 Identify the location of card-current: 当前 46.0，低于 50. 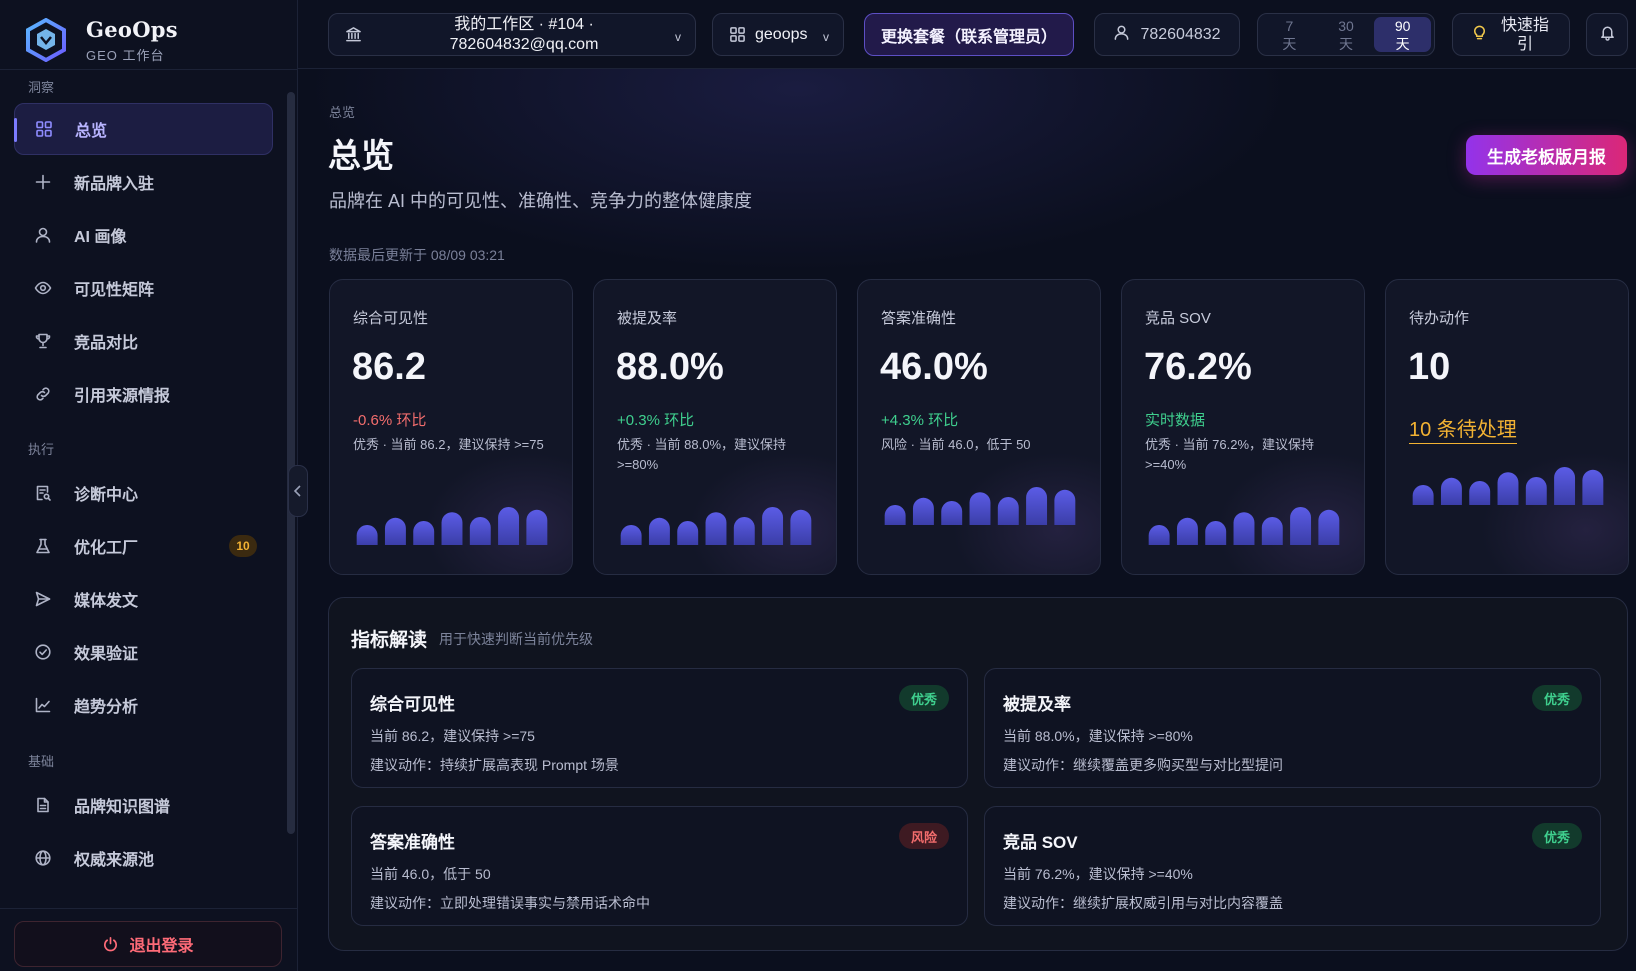
(430, 874).